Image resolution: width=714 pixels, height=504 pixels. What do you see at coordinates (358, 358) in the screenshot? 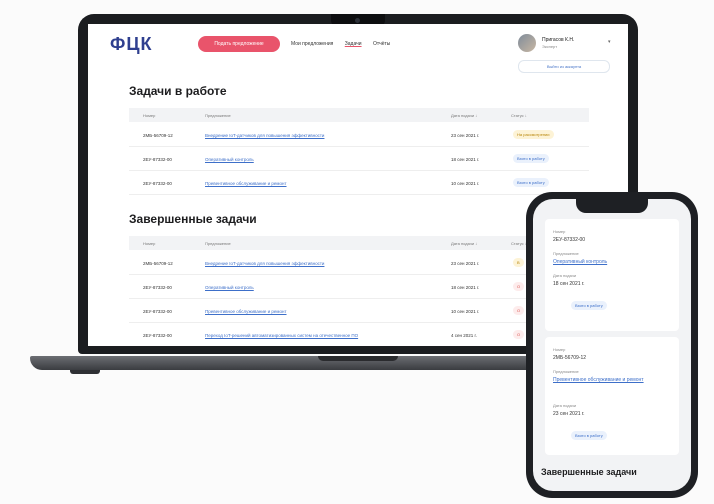
I see `laptop-hinge-notch` at bounding box center [358, 358].